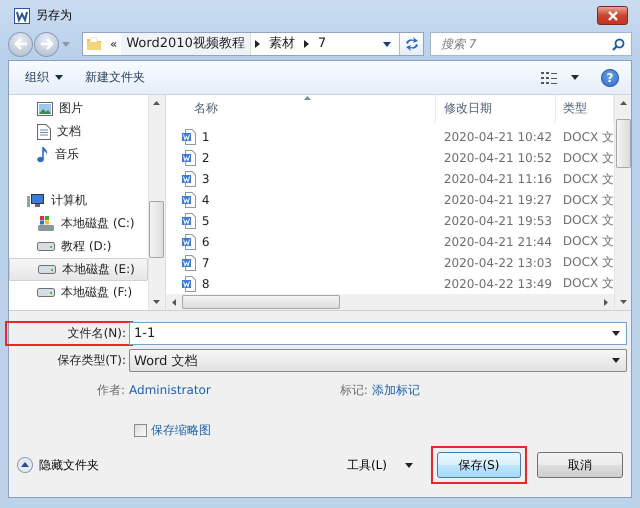 The width and height of the screenshot is (640, 508). Describe the element at coordinates (479, 465) in the screenshot. I see `dialog-button: 保存(S)` at that location.